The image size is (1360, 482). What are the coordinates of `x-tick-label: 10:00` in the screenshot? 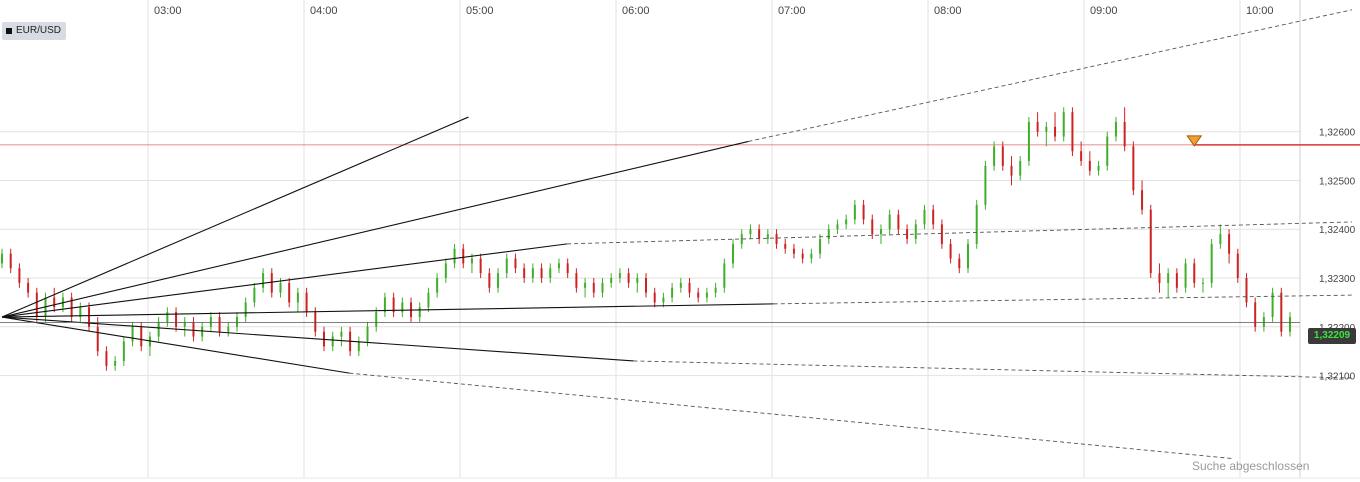 It's located at (1260, 11).